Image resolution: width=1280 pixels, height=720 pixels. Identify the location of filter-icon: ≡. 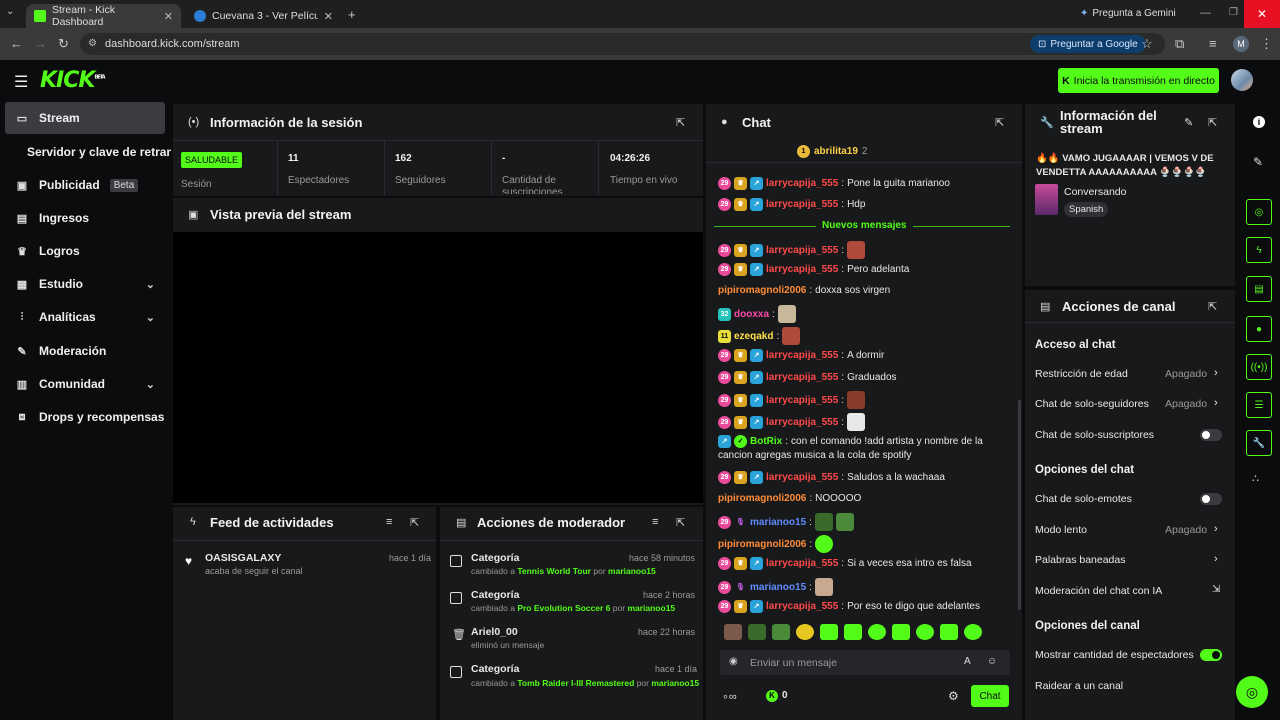
(389, 522).